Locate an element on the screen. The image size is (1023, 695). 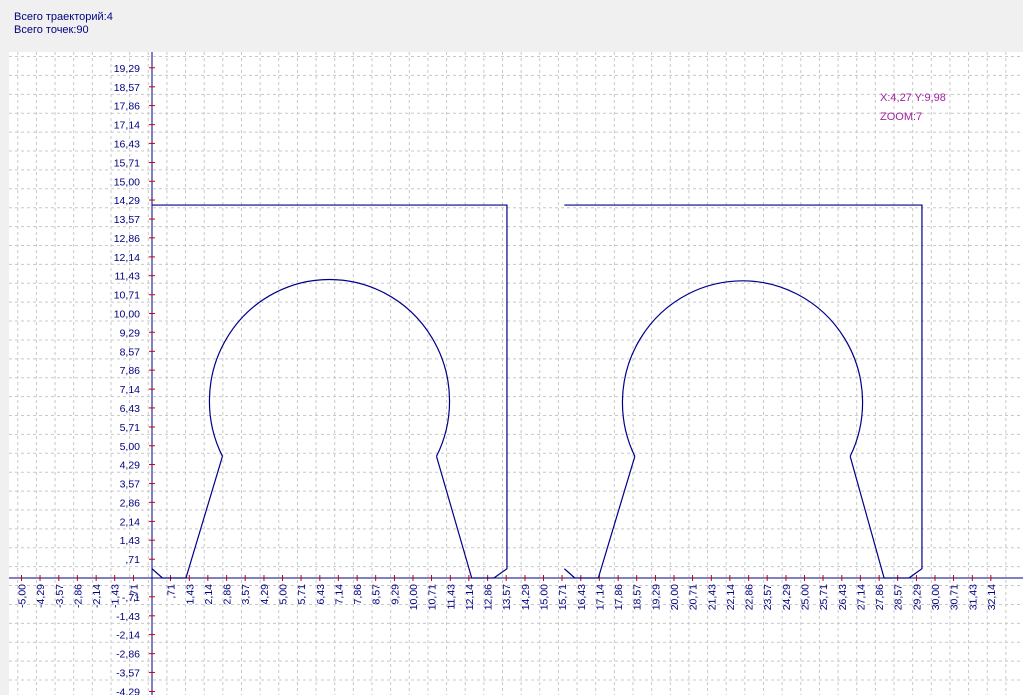
x-tick-label: 22,14 is located at coordinates (731, 597).